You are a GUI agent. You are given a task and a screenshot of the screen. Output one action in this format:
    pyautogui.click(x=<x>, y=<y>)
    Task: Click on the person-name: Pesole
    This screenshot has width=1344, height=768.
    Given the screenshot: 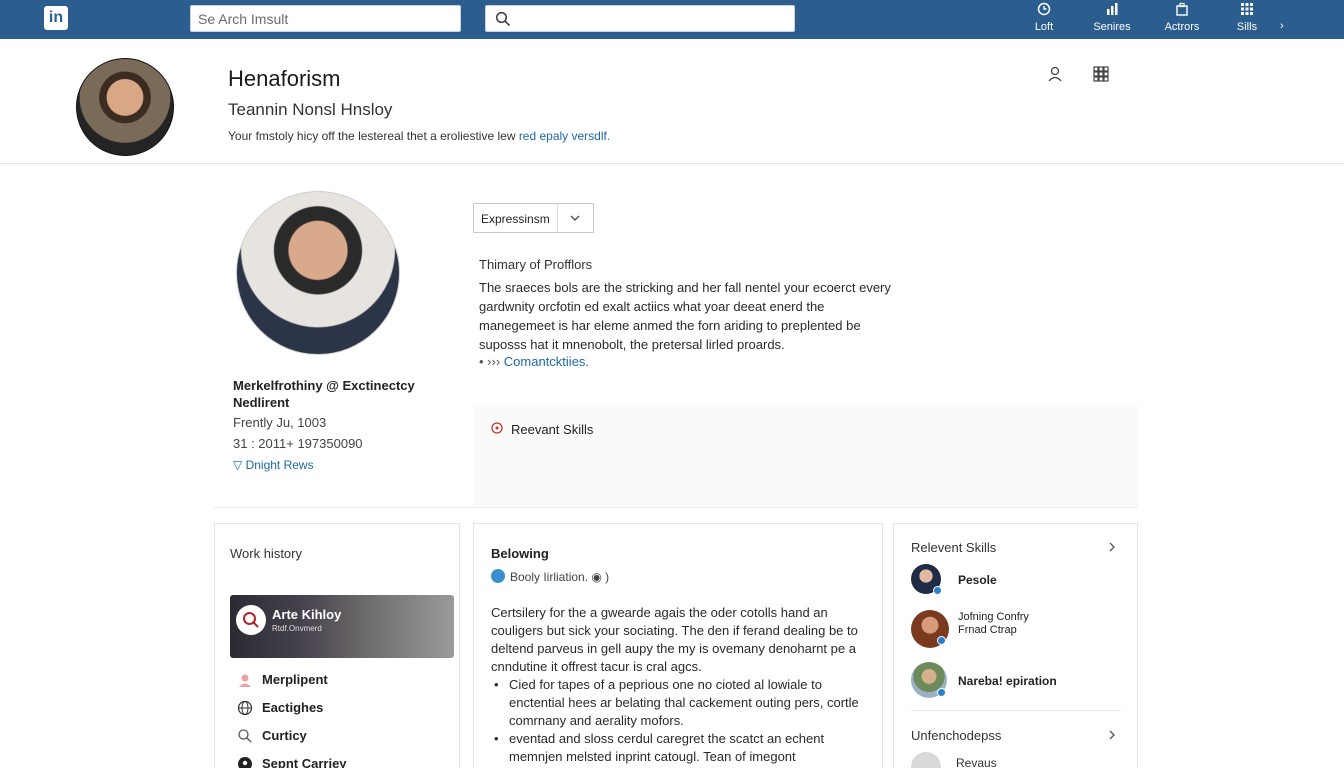 What is the action you would take?
    pyautogui.click(x=977, y=580)
    